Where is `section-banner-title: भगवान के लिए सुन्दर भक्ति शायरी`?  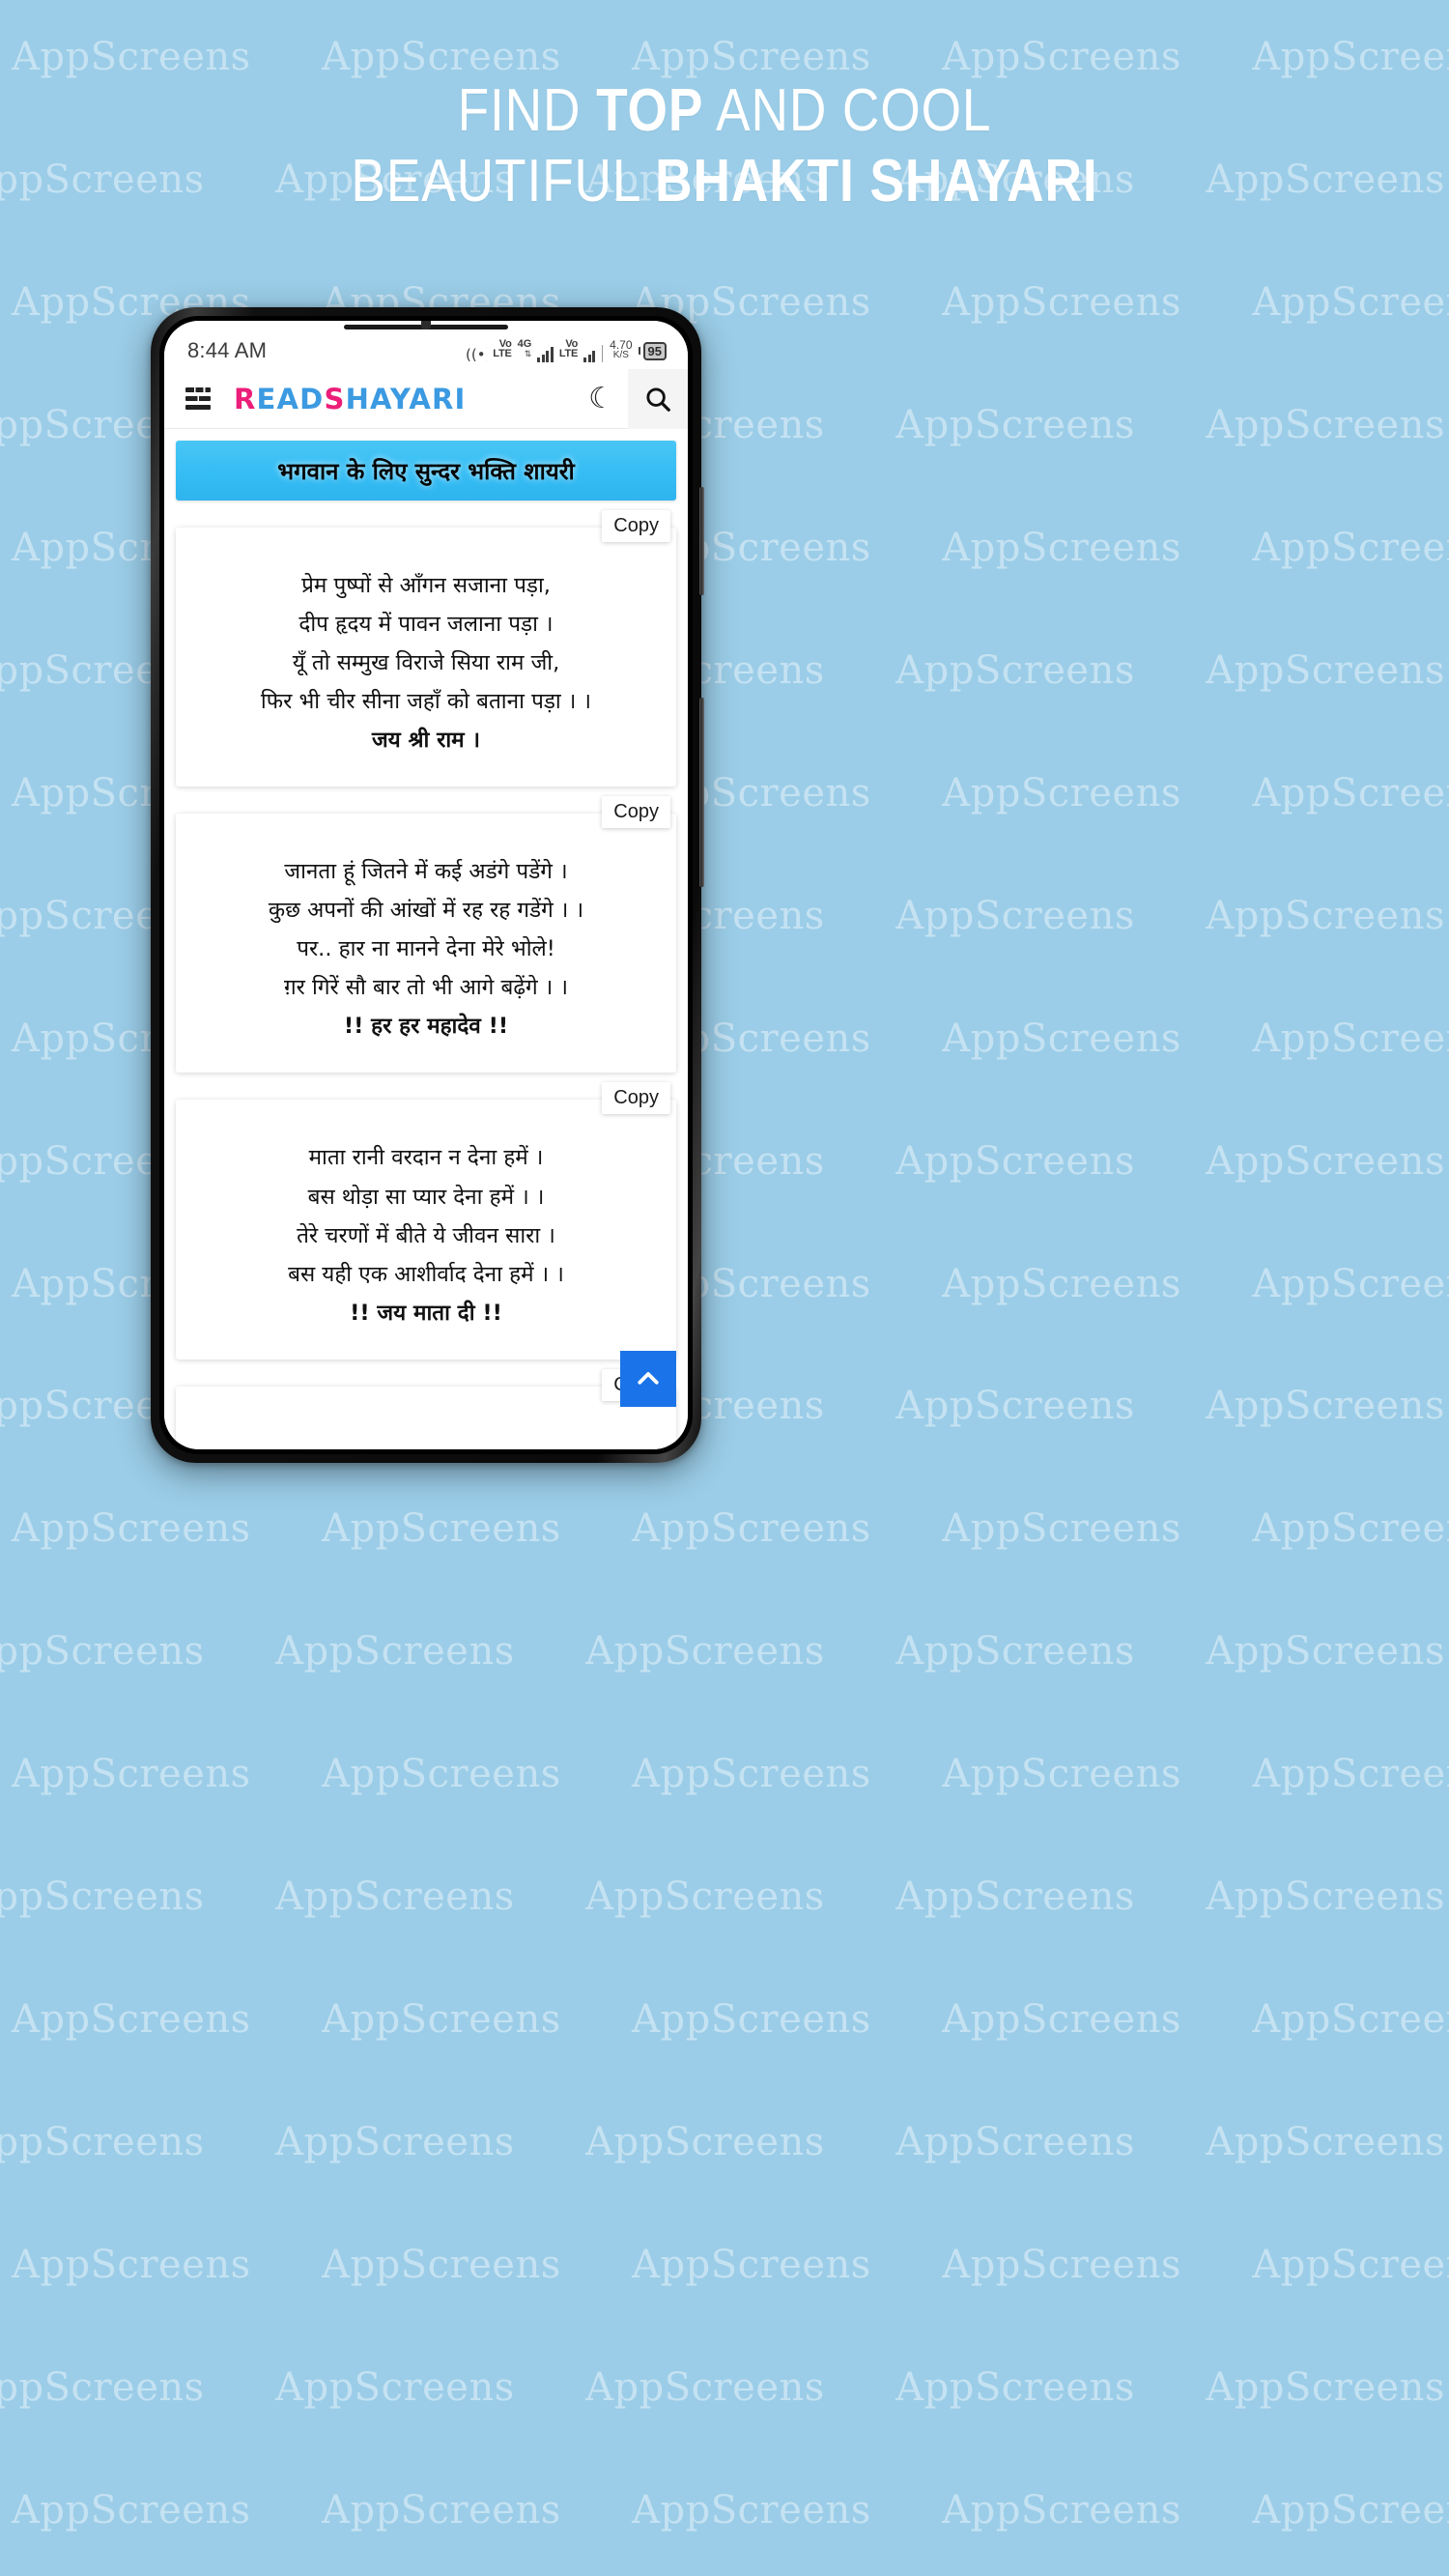 section-banner-title: भगवान के लिए सुन्दर भक्ति शायरी is located at coordinates (426, 471).